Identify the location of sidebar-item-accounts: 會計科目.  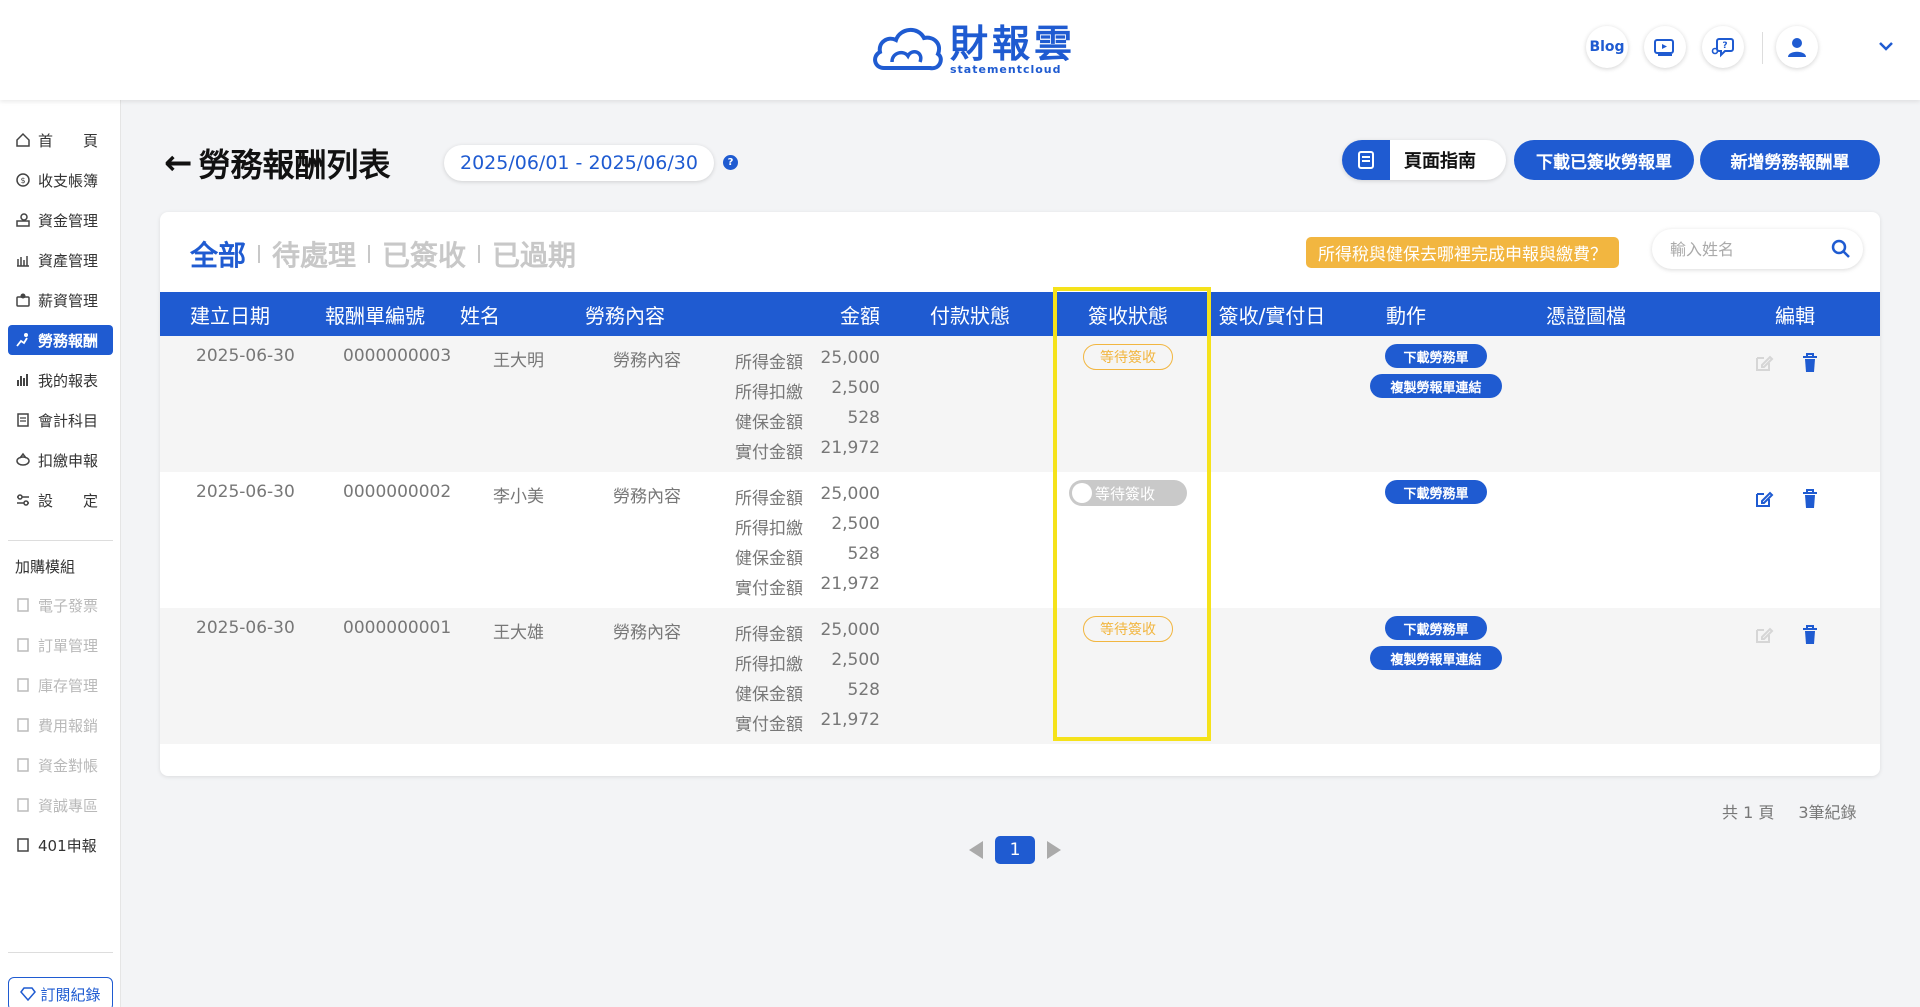
(60, 420).